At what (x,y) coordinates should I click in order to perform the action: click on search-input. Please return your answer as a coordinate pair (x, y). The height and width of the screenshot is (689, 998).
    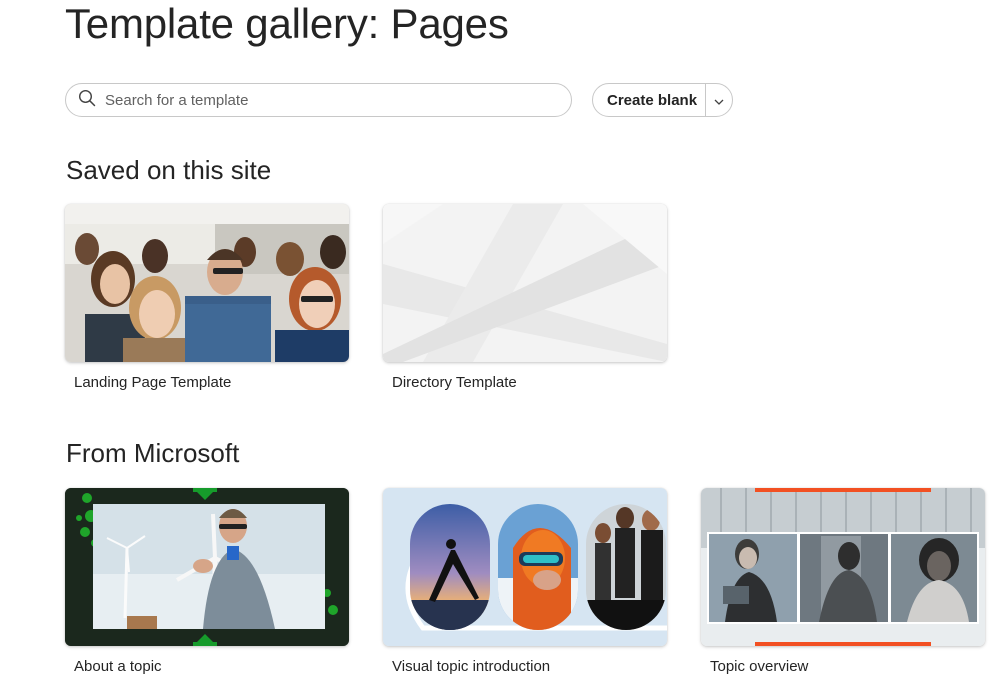
    Looking at the image, I should click on (315, 100).